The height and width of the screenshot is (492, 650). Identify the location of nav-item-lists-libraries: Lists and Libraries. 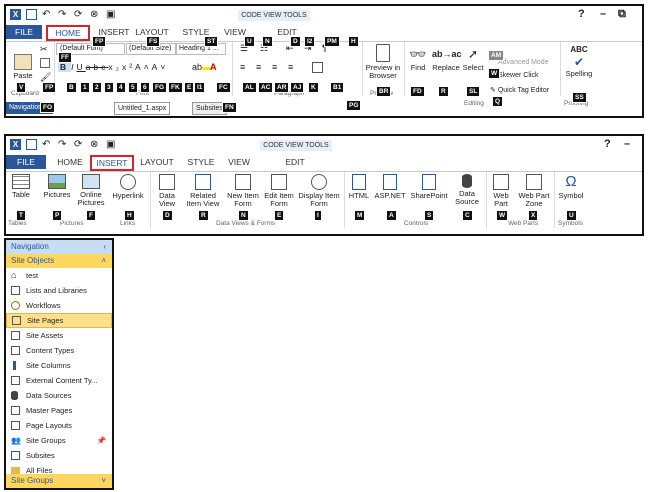
(59, 290).